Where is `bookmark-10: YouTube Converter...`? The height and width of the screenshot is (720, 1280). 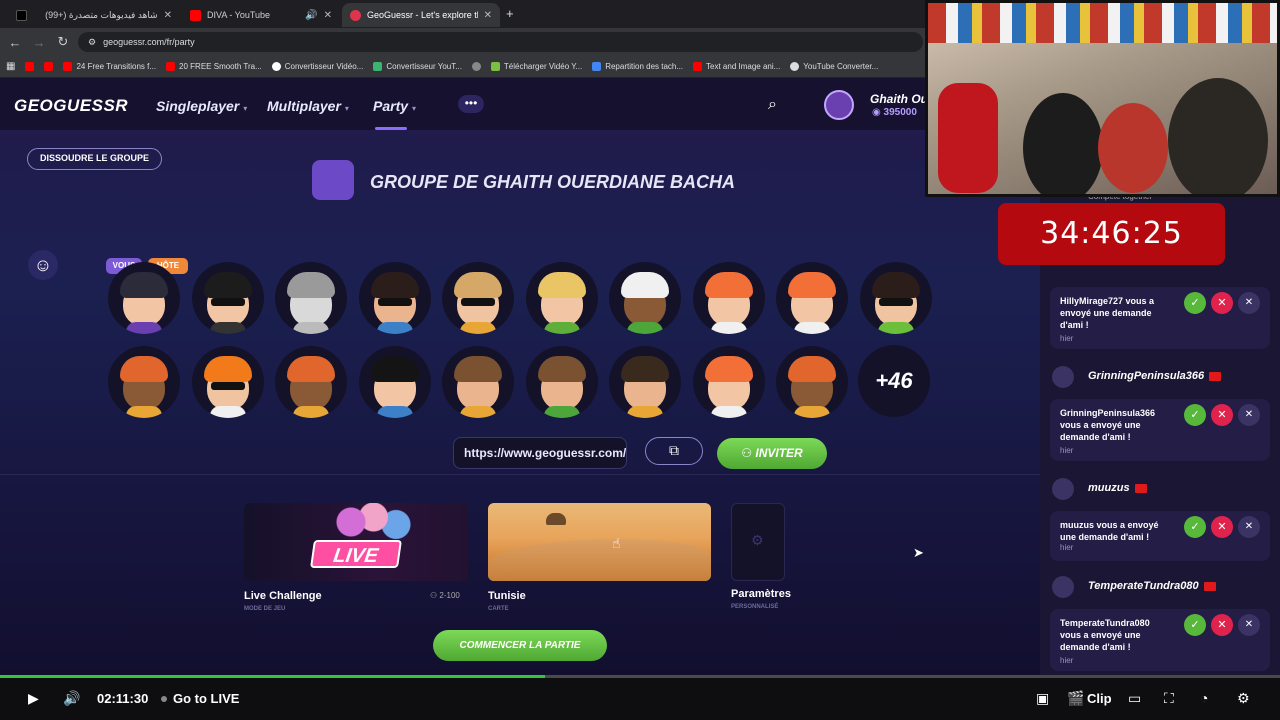 bookmark-10: YouTube Converter... is located at coordinates (834, 66).